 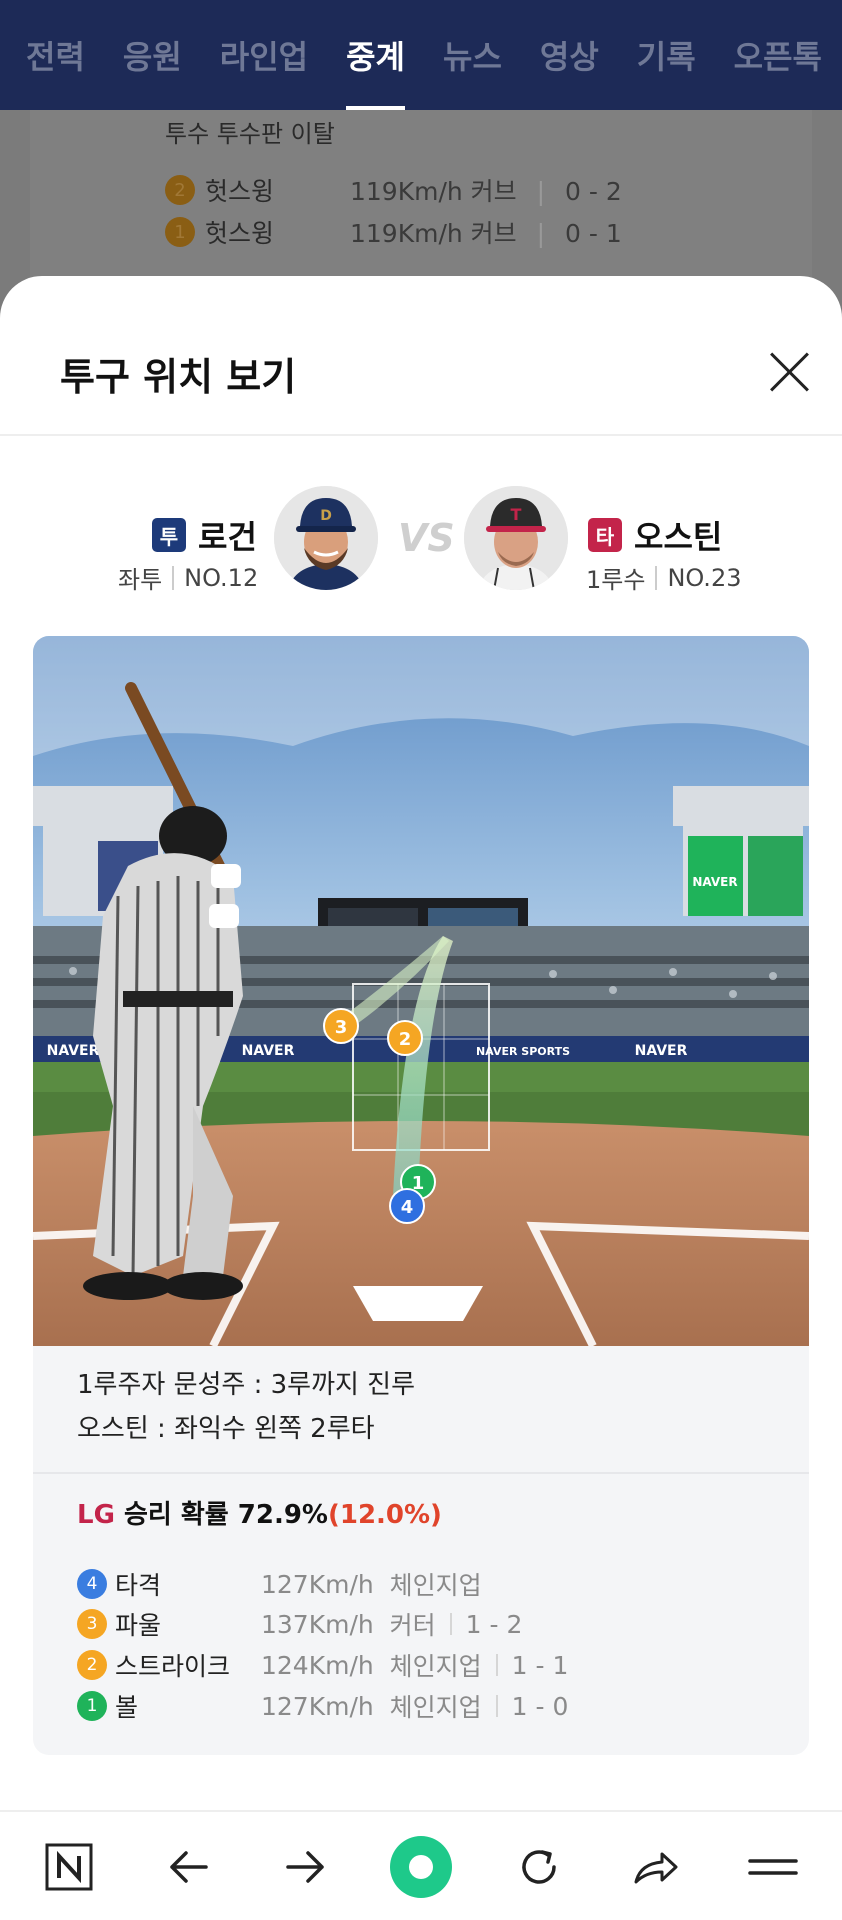 What do you see at coordinates (516, 538) in the screenshot?
I see `batter-avatar: T` at bounding box center [516, 538].